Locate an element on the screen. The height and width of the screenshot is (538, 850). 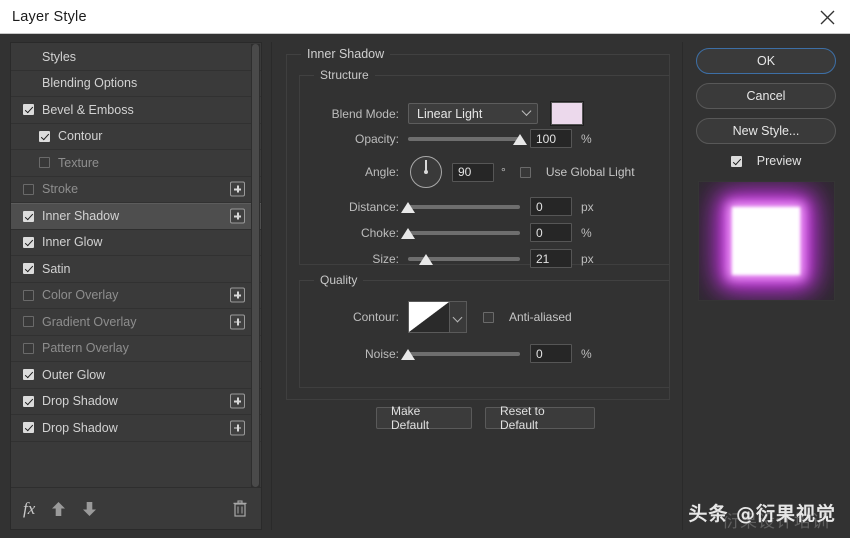
opacity-row: Opacity: % is located at coordinates (445, 138).